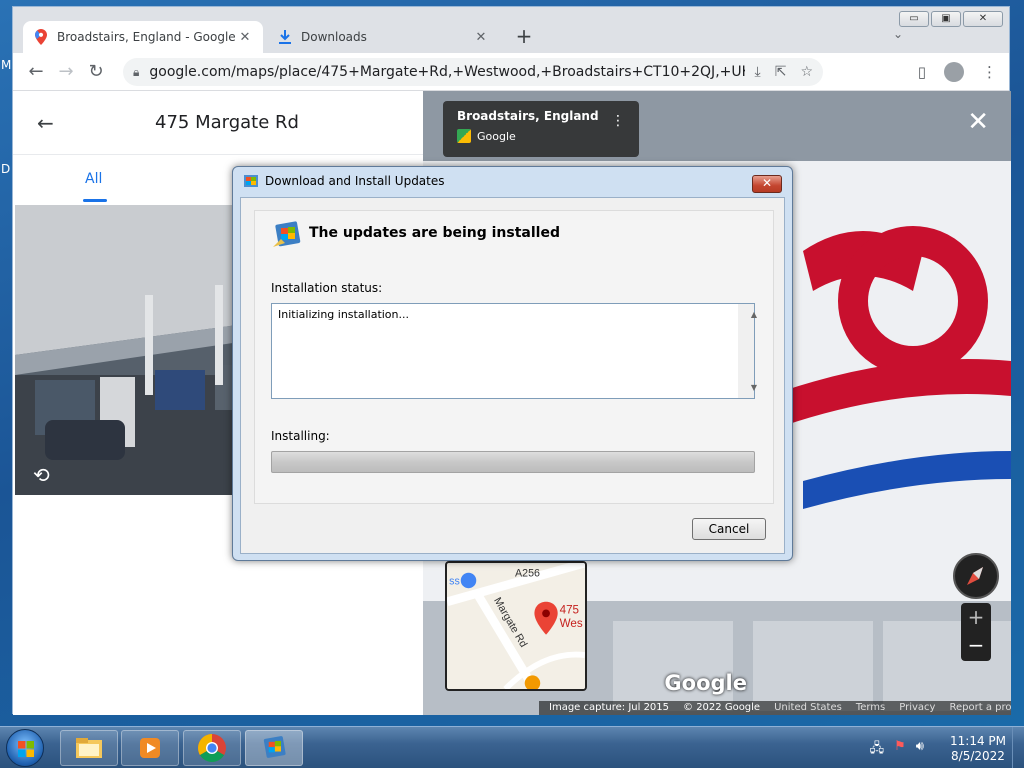 The width and height of the screenshot is (1024, 768). What do you see at coordinates (36, 71) in the screenshot?
I see `back-button: ←` at bounding box center [36, 71].